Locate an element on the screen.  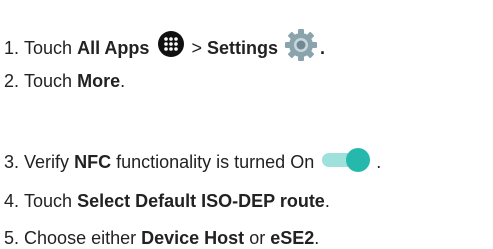
step-number: 2. is located at coordinates (12, 81).